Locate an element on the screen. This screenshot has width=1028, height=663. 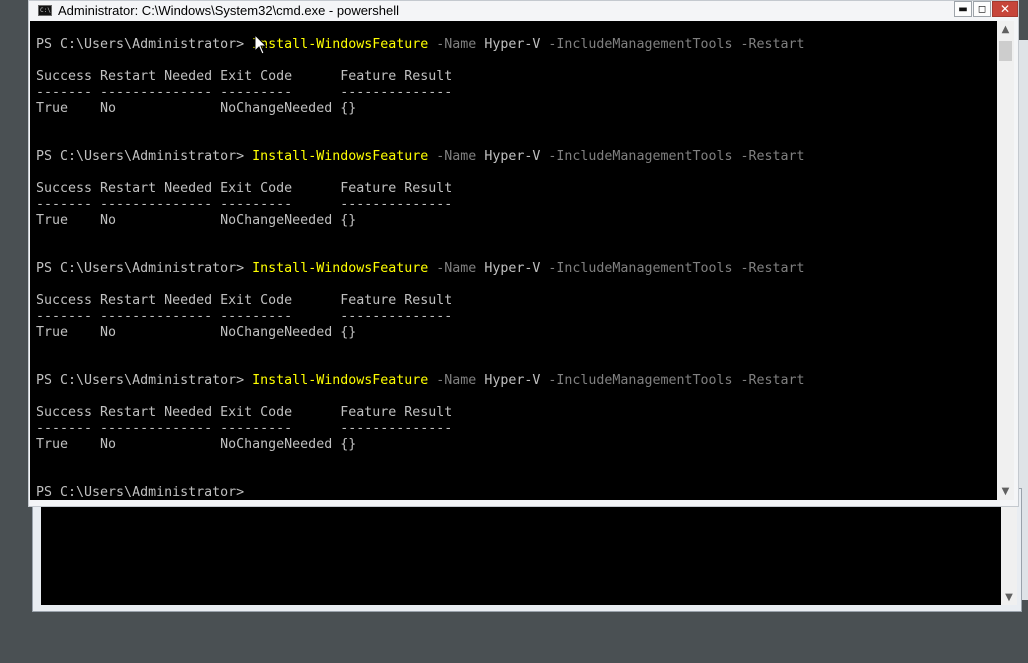
background-scroll-down-button: ▼ is located at coordinates (1009, 597).